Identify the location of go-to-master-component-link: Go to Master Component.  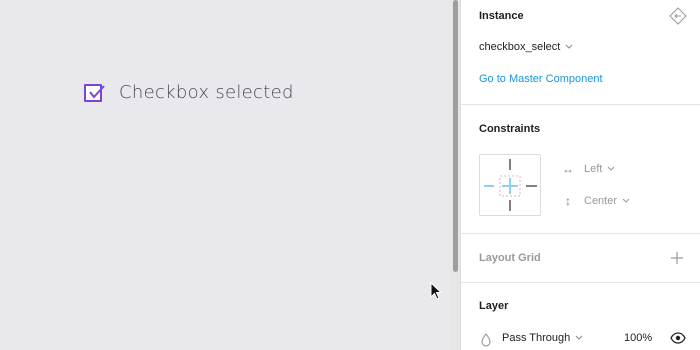
(541, 79).